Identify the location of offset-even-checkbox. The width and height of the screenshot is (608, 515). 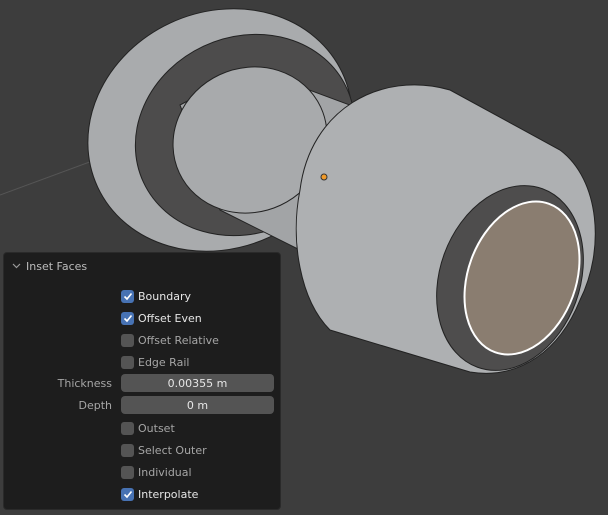
(127, 318).